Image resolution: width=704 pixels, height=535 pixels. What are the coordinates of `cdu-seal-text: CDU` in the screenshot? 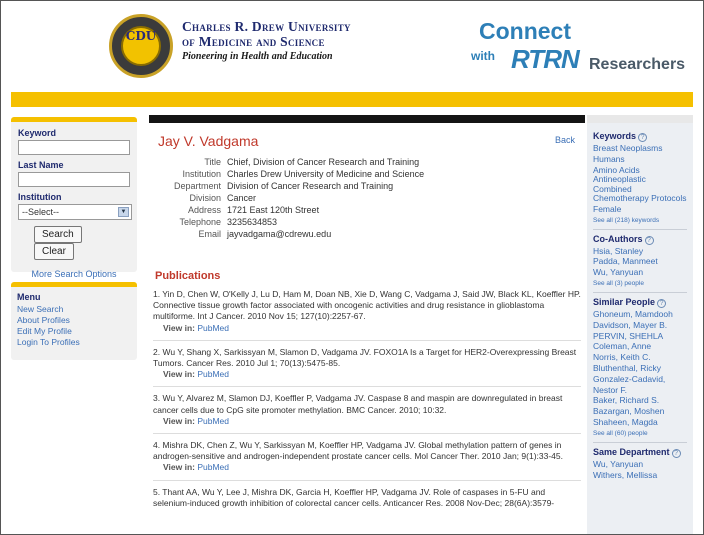 It's located at (141, 36).